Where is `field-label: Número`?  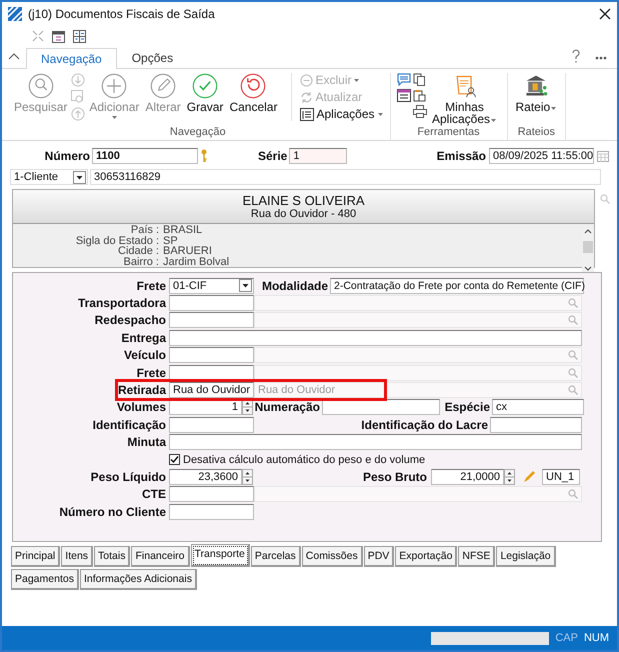
field-label: Número is located at coordinates (67, 156).